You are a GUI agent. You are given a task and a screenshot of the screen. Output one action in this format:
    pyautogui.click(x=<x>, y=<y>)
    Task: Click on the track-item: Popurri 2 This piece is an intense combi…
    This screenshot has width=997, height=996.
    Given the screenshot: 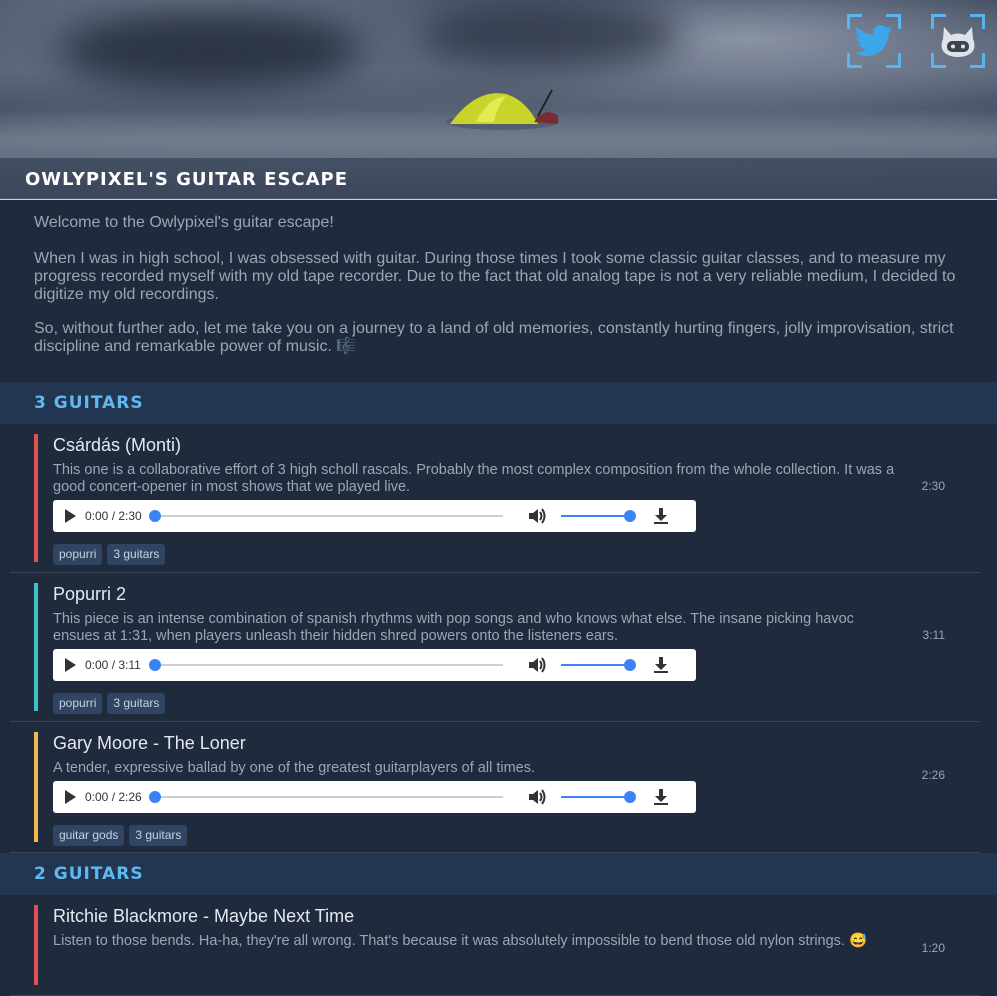 What is the action you would take?
    pyautogui.click(x=495, y=647)
    